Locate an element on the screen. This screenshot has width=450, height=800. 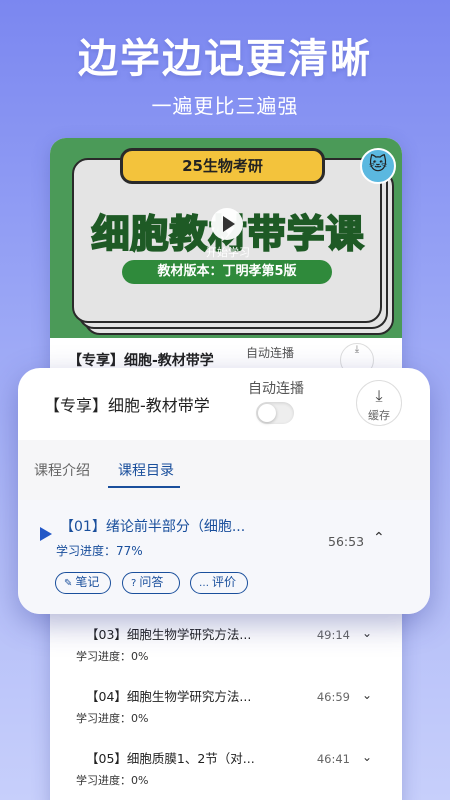
subheadline: 一遍更比三遍强 is located at coordinates (225, 106).